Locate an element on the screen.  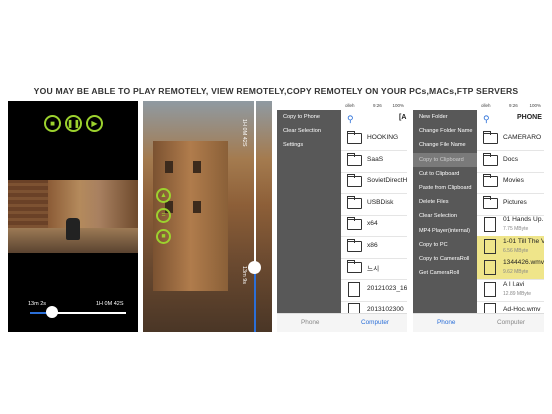
menu-item-paste-from-clipboard: Paste from Clipboard is located at coordinates (445, 188).